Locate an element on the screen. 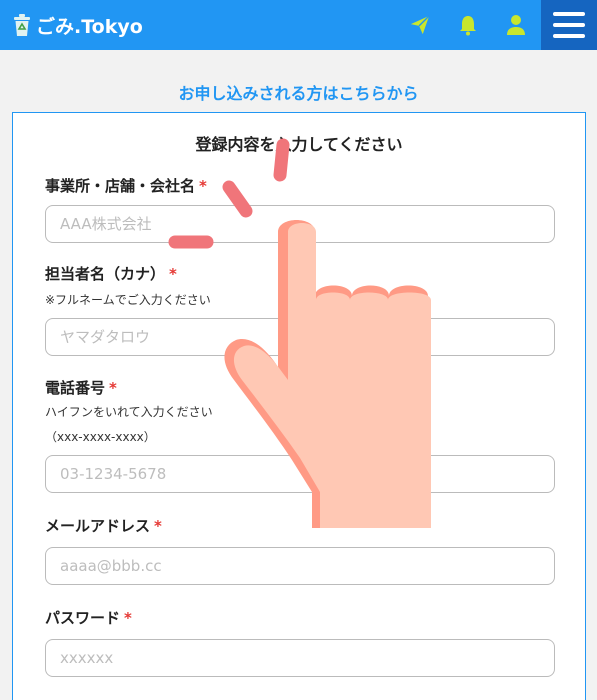 The width and height of the screenshot is (597, 700). email-input is located at coordinates (300, 566).